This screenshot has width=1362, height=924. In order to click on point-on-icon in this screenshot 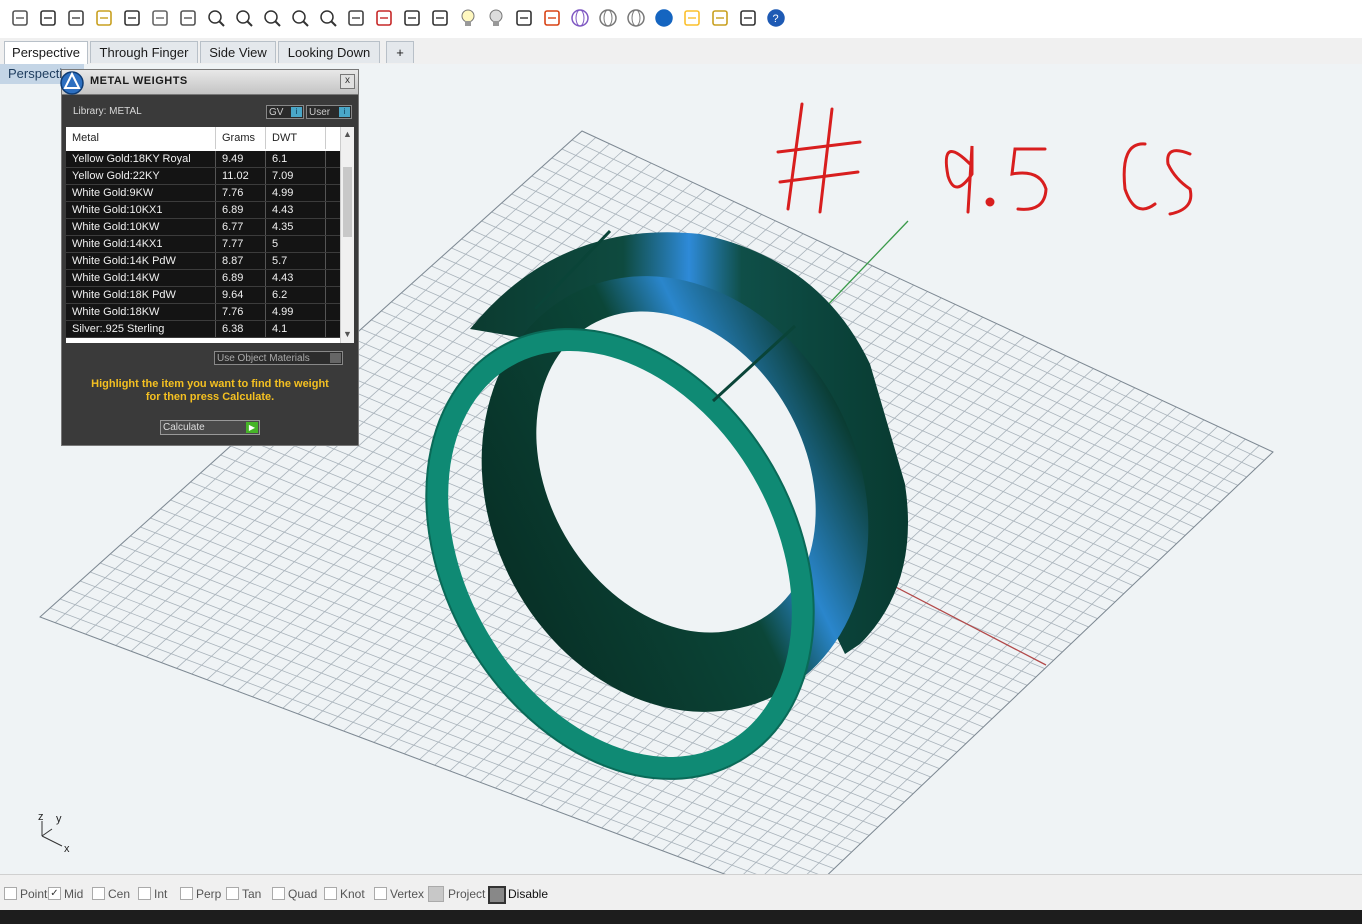, I will do `click(440, 18)`.